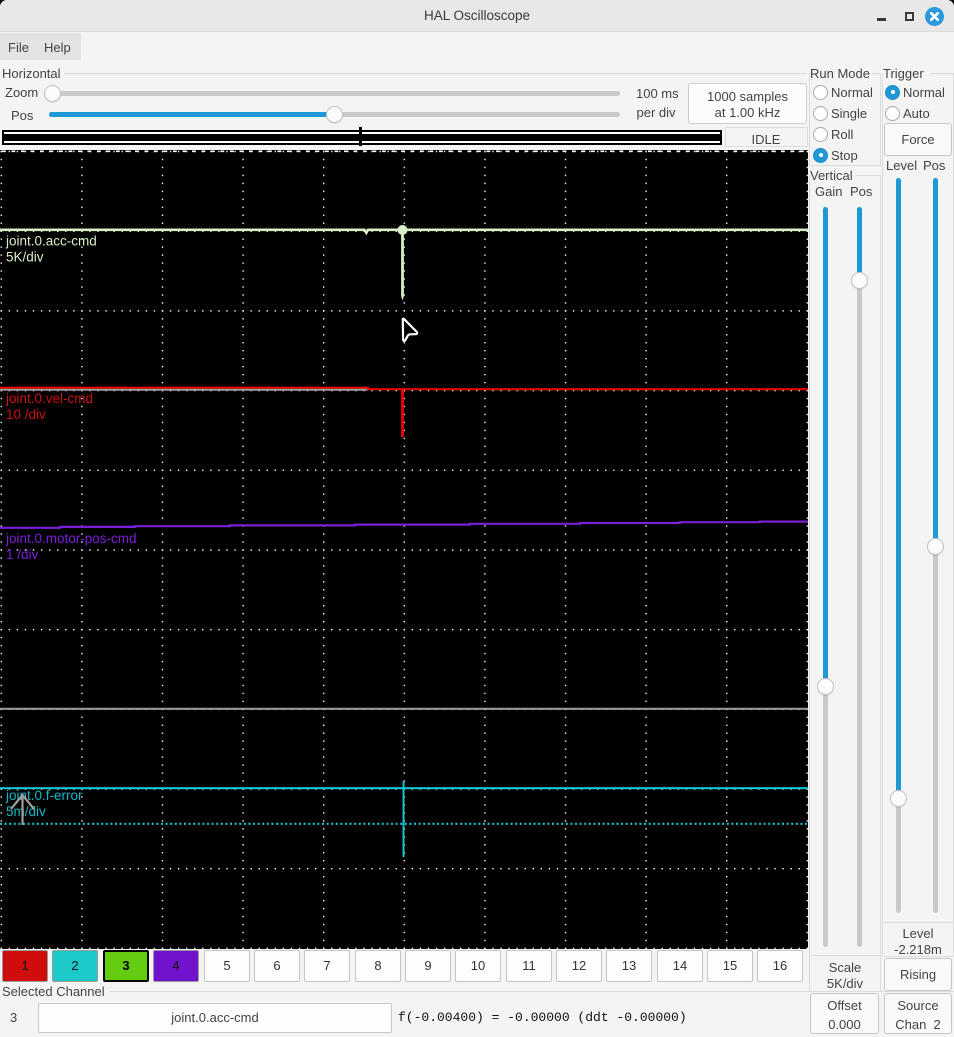  I want to click on svg-text: 10 /div, so click(26, 414).